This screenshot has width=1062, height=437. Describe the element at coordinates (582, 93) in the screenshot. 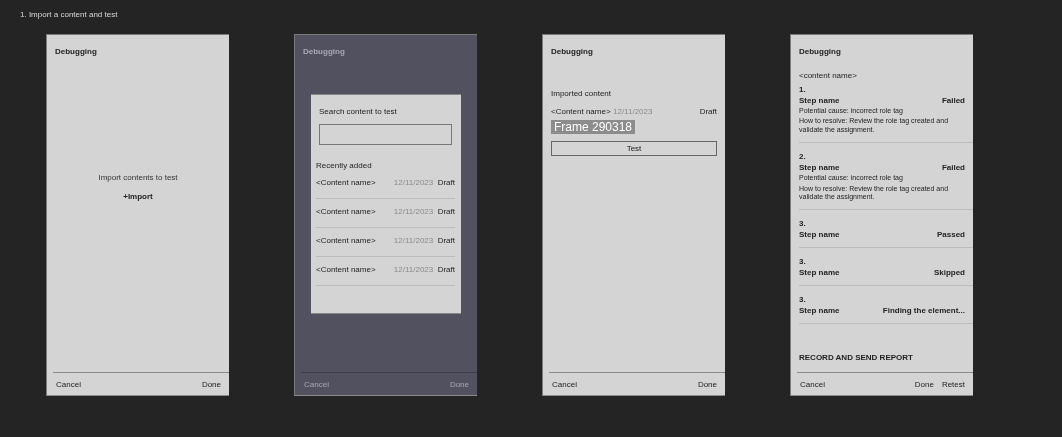

I see `section-heading: Imported content` at that location.